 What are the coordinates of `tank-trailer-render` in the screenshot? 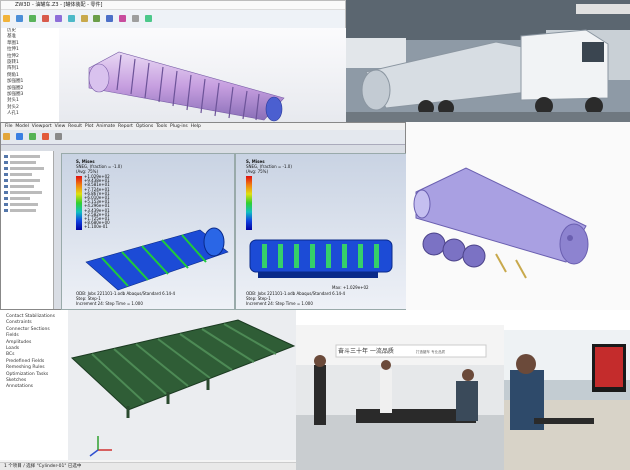 It's located at (501, 223).